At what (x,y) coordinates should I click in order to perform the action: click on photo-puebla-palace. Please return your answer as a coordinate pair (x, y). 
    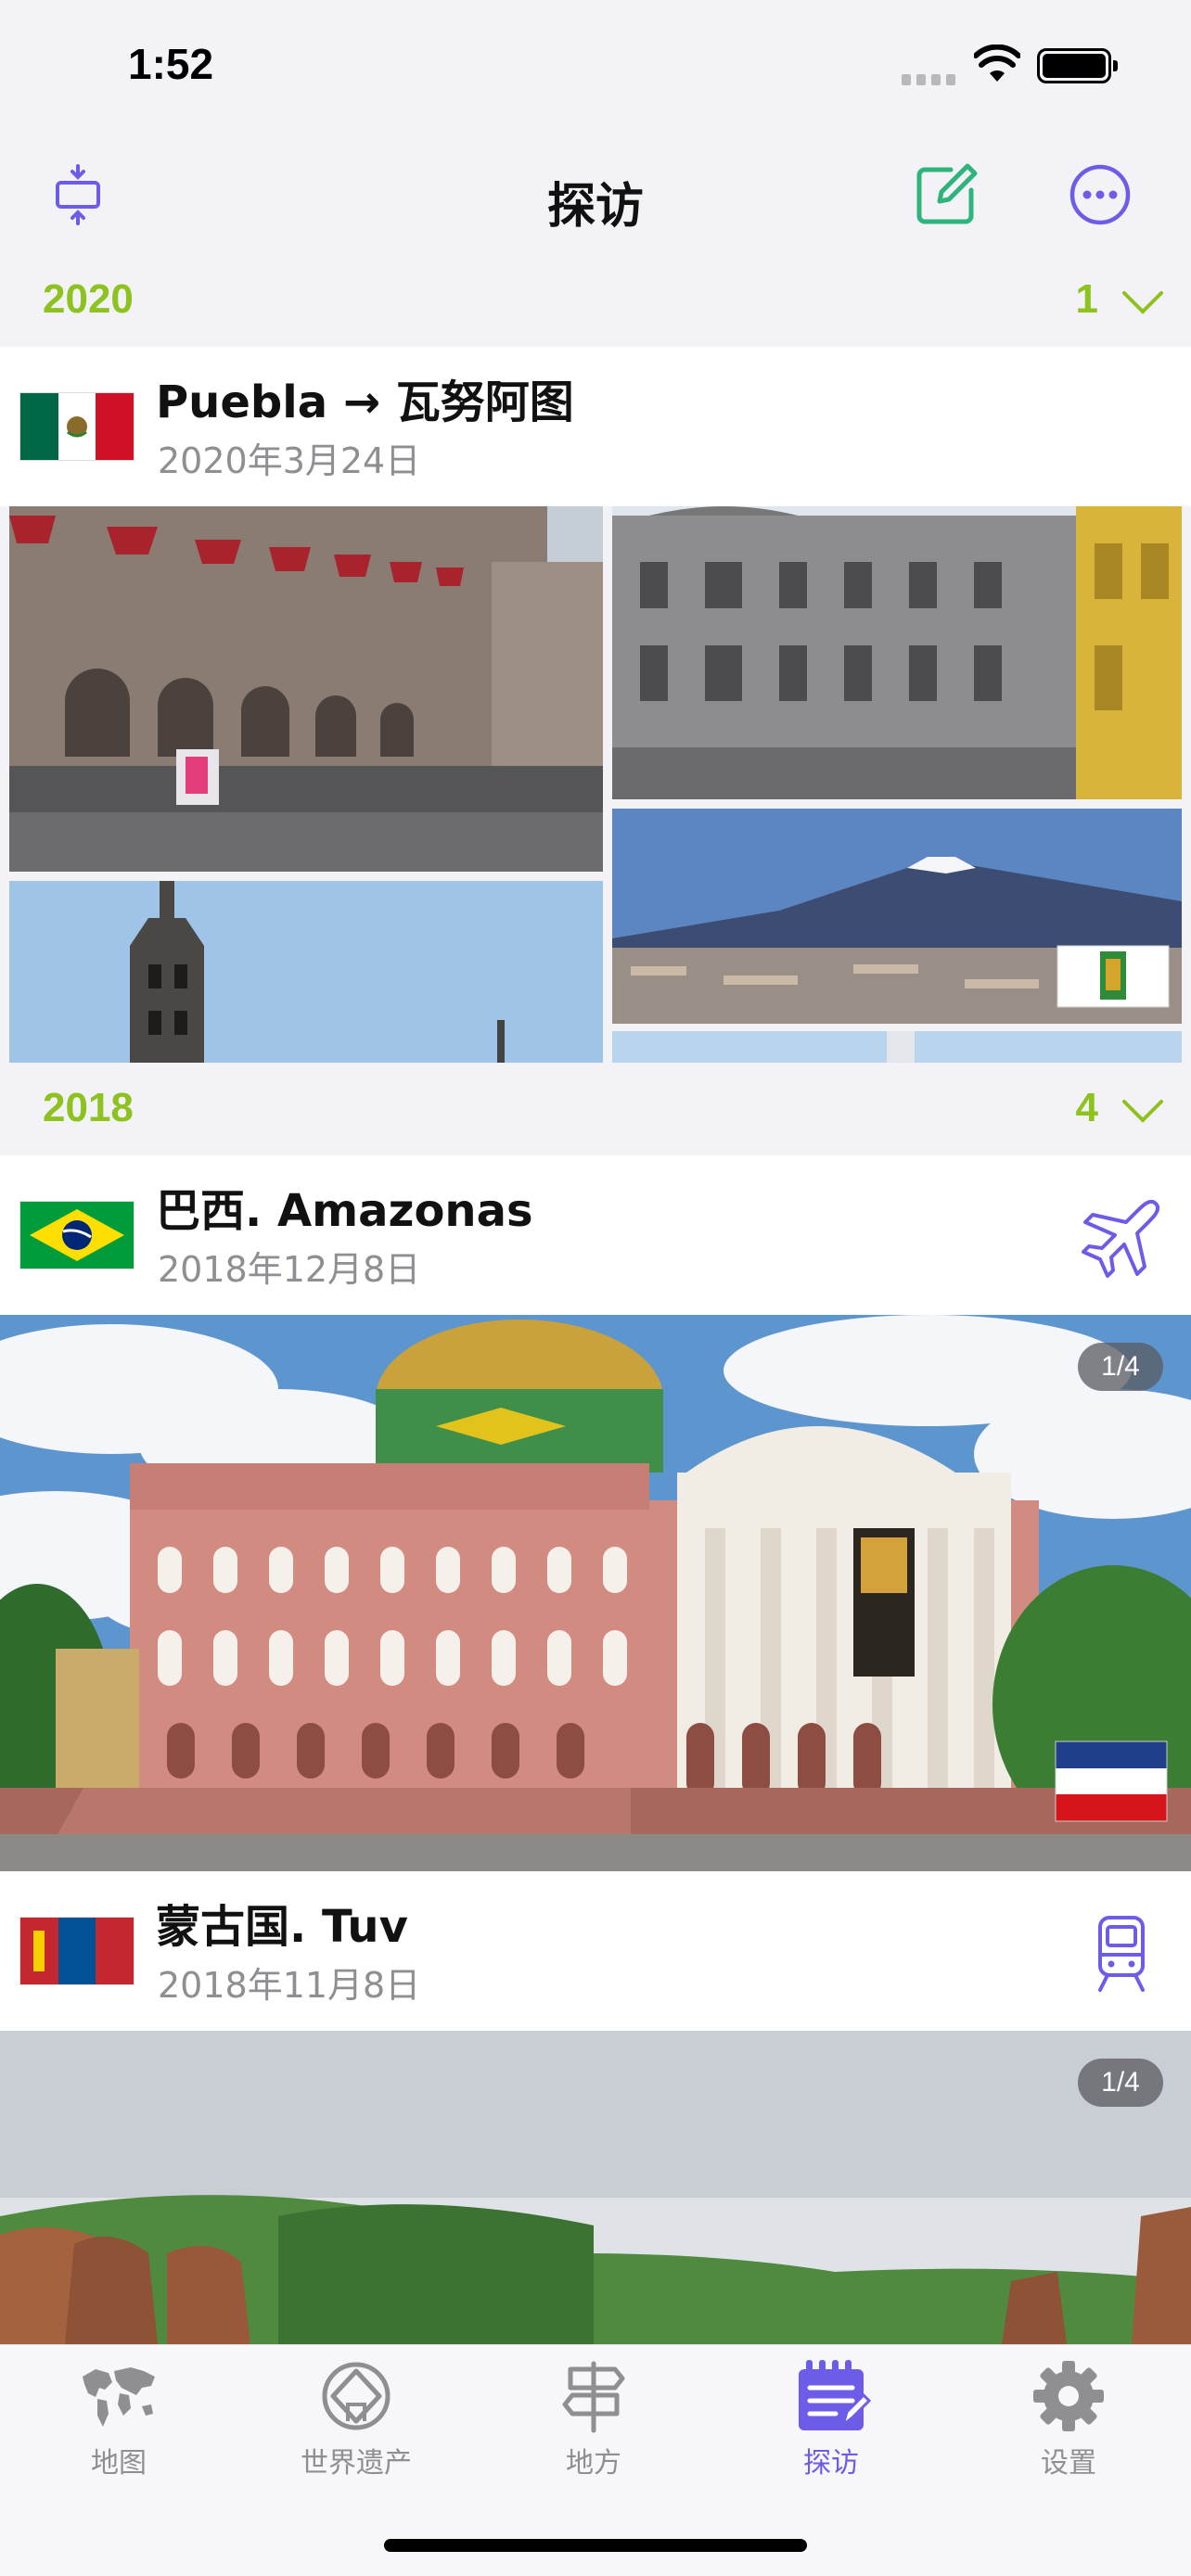
    Looking at the image, I should click on (897, 652).